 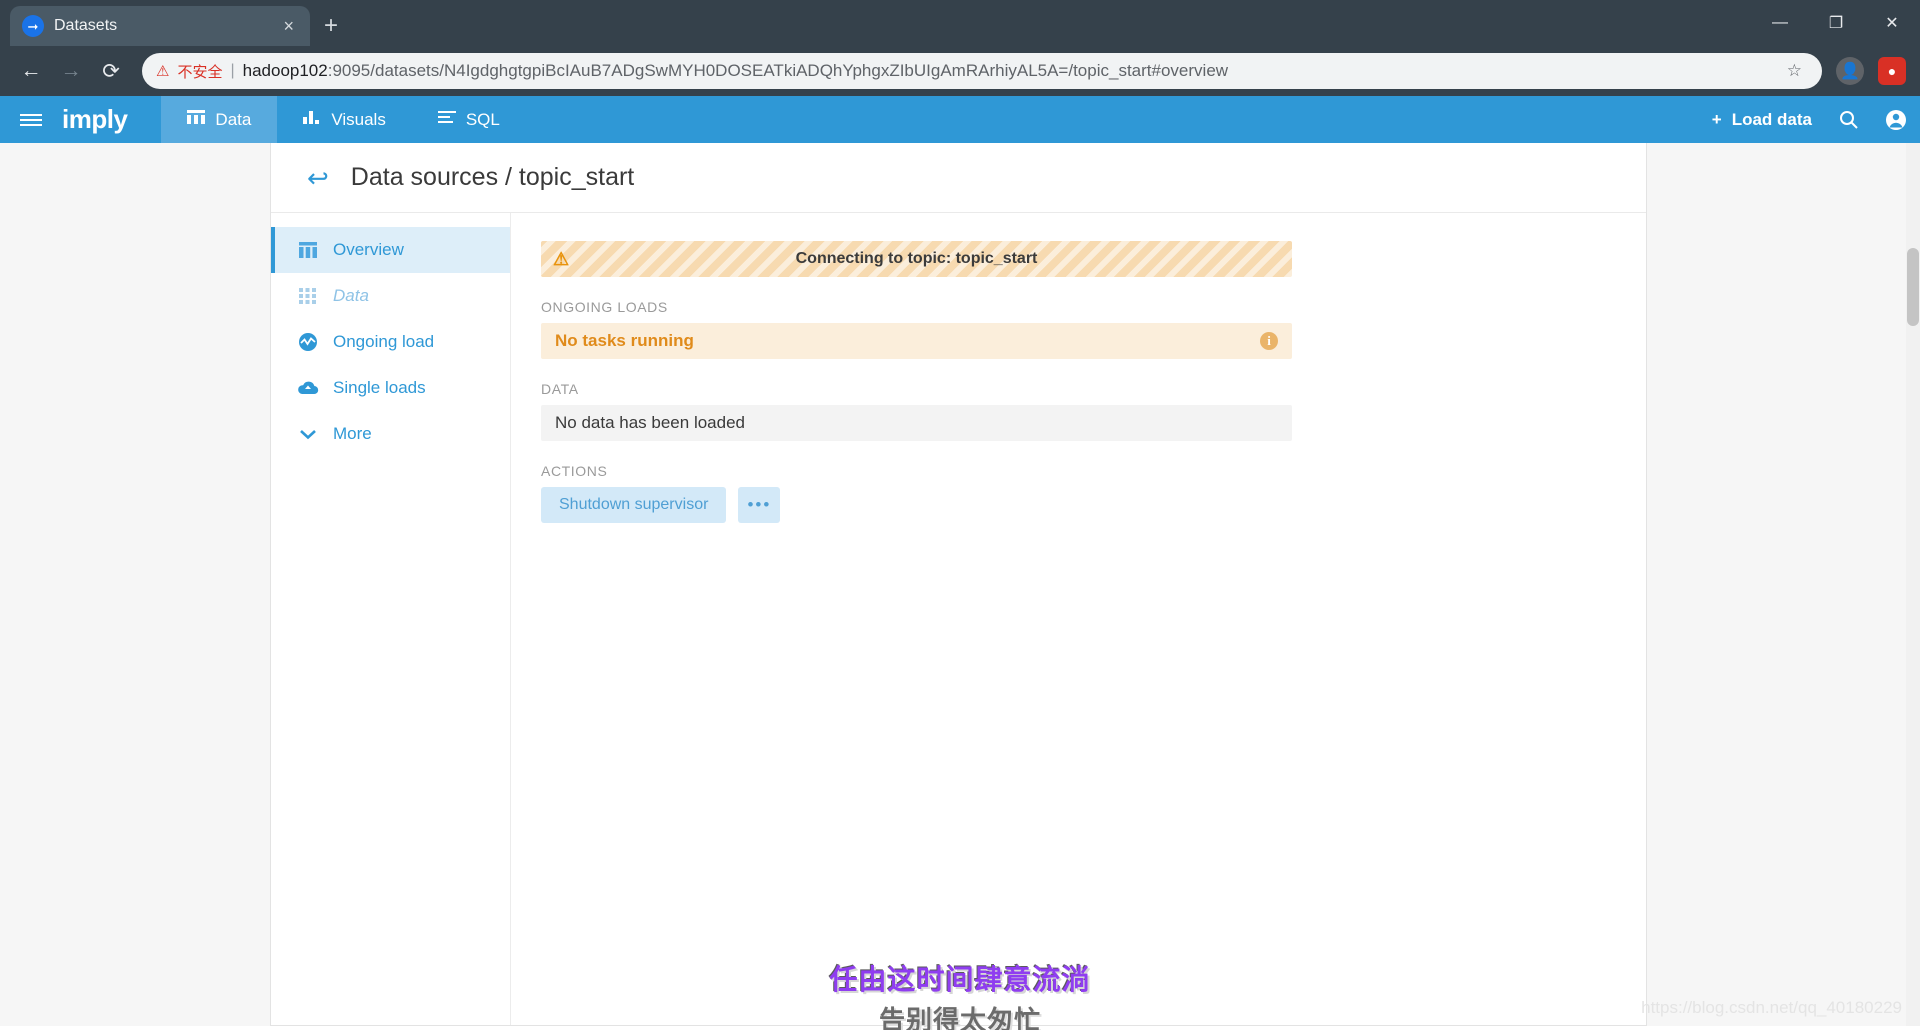 What do you see at coordinates (308, 434) in the screenshot?
I see `chevron-down-icon` at bounding box center [308, 434].